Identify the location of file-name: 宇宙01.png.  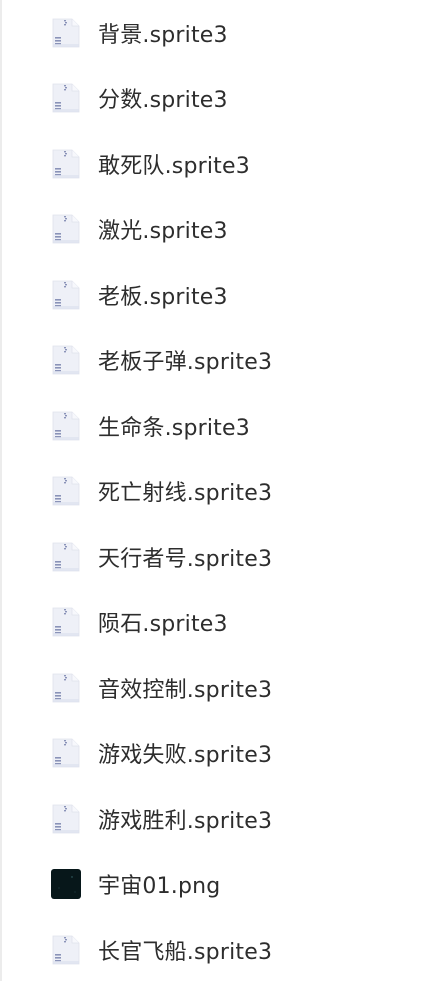
(159, 887).